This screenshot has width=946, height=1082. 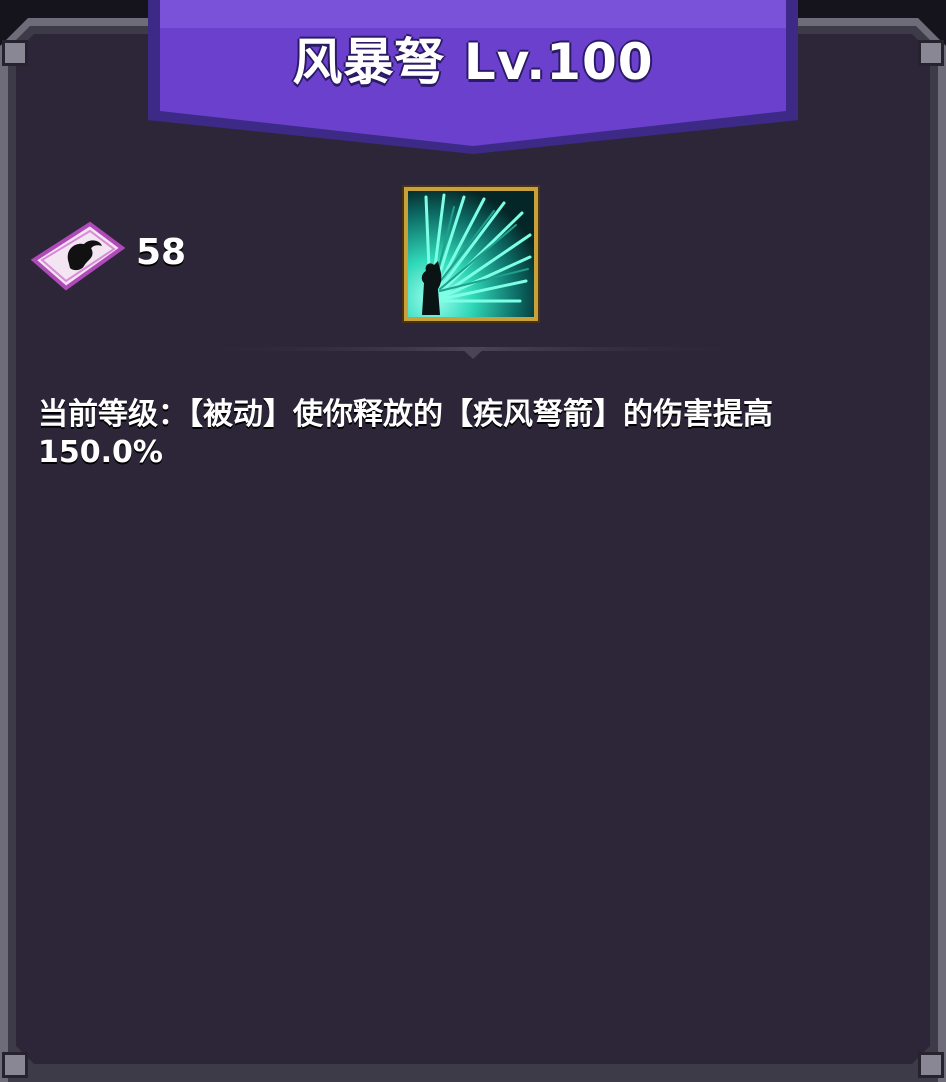 What do you see at coordinates (15, 53) in the screenshot?
I see `frame-corner-top-left` at bounding box center [15, 53].